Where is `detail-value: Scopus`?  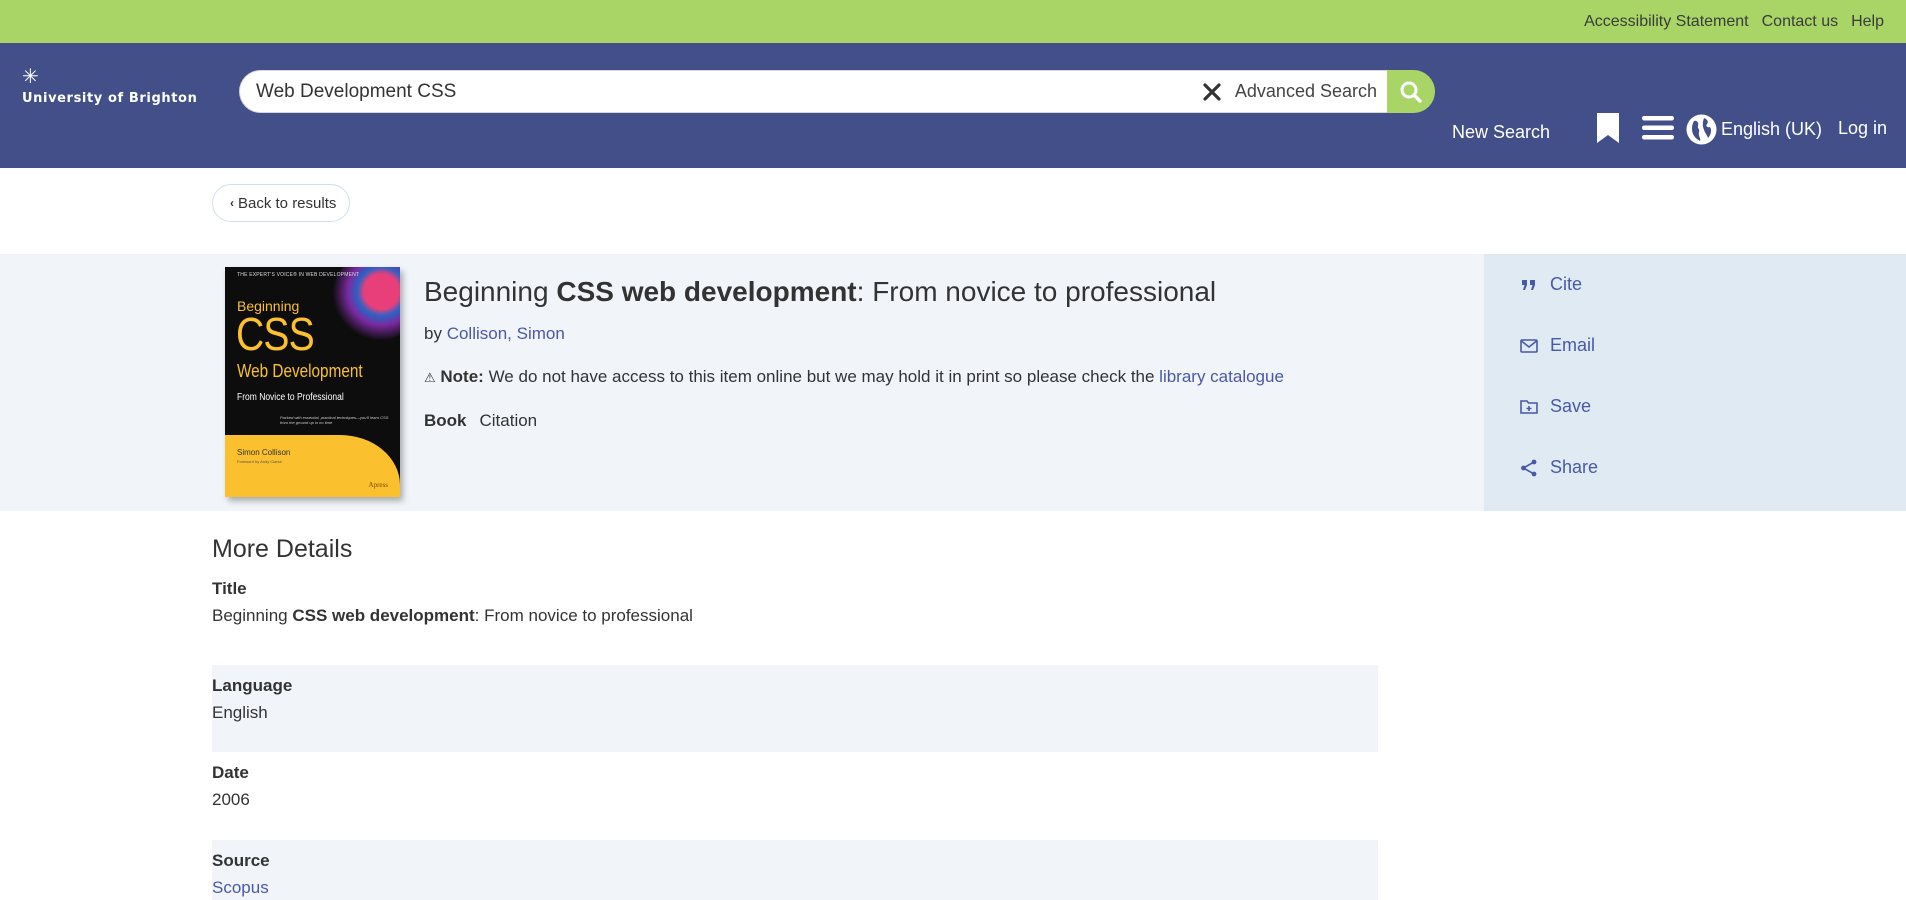 detail-value: Scopus is located at coordinates (795, 888).